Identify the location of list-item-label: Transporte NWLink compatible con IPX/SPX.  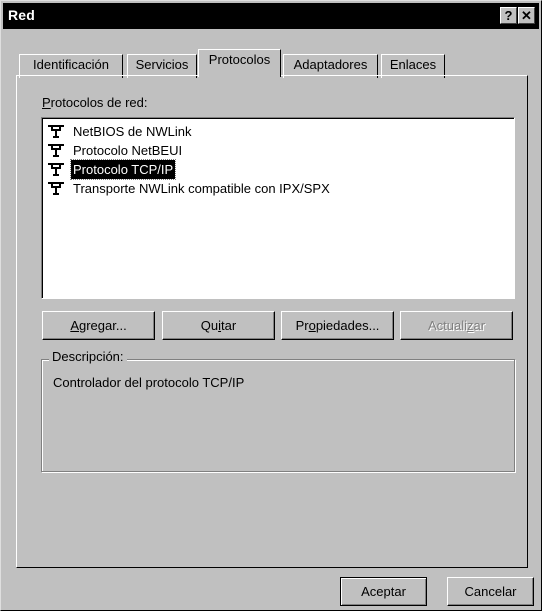
(201, 188).